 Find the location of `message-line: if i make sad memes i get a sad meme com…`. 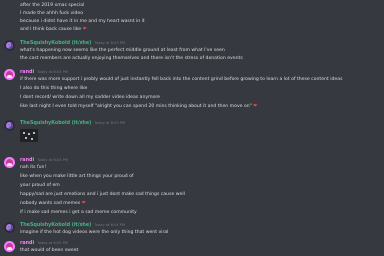

message-line: if i make sad memes i get a sad meme com… is located at coordinates (78, 212).